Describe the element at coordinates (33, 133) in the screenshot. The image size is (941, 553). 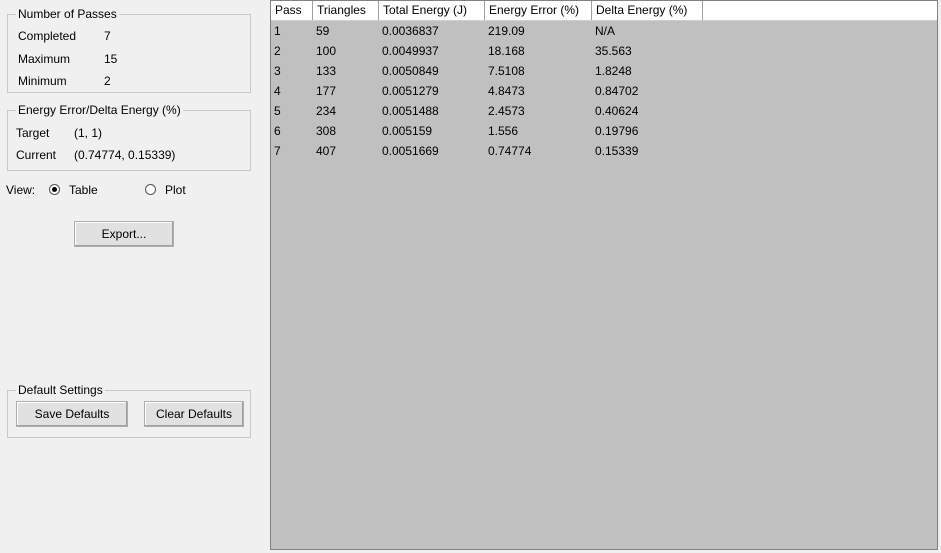
I see `target-label: Target` at that location.